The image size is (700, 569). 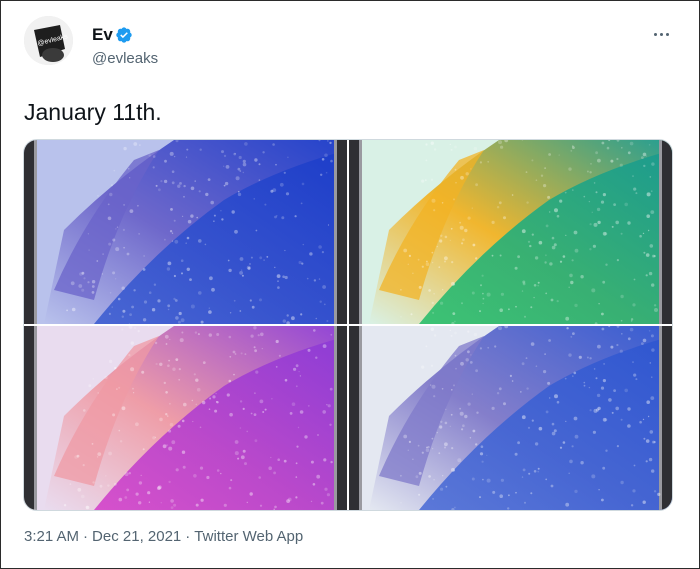 I want to click on tweet-time: 3:21 AM, so click(x=51, y=536).